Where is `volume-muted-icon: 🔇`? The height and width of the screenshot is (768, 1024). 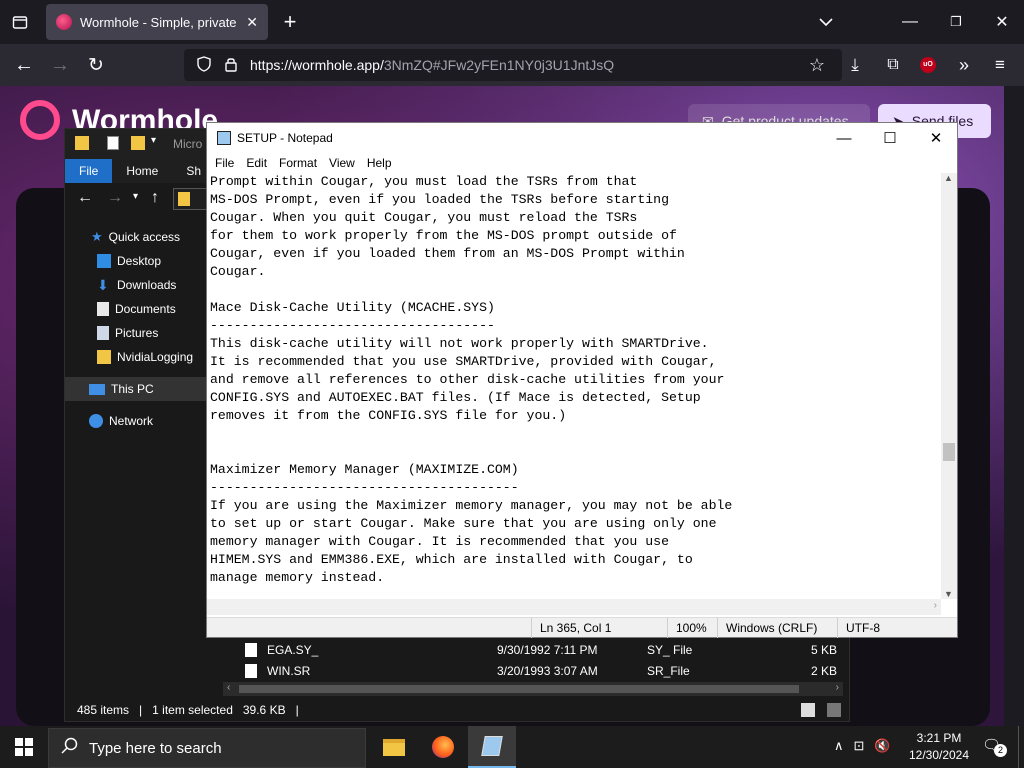 volume-muted-icon: 🔇 is located at coordinates (882, 746).